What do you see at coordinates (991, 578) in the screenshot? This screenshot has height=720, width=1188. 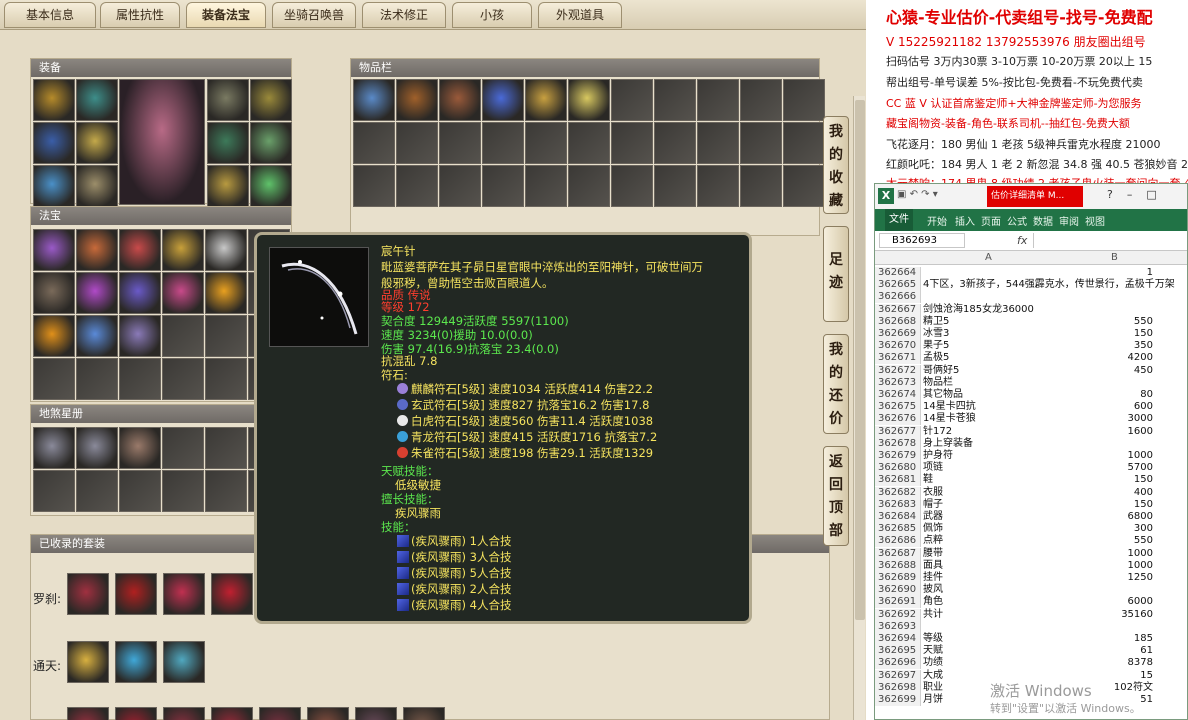 I see `cell-a: 挂件` at bounding box center [991, 578].